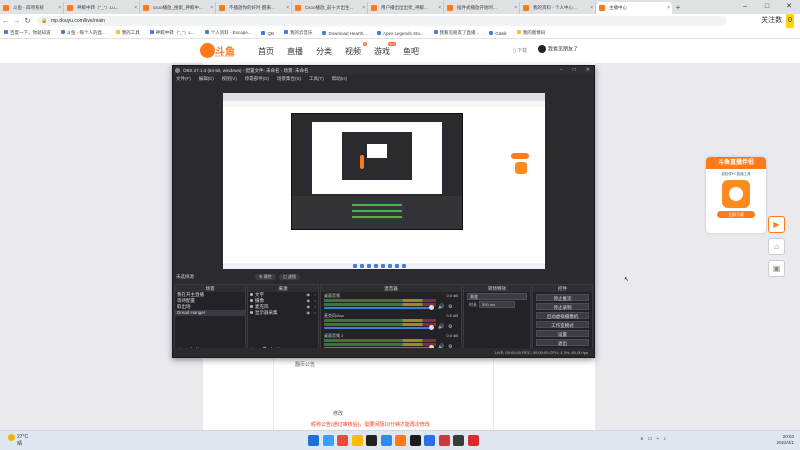 This screenshot has width=800, height=450. What do you see at coordinates (266, 51) in the screenshot?
I see `nav-item: 首页` at bounding box center [266, 51].